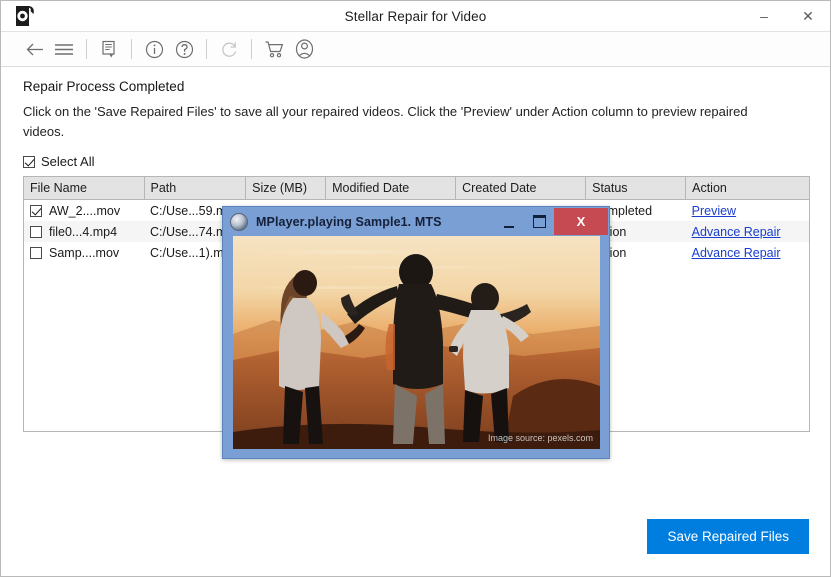 The image size is (831, 577). I want to click on cell-file-name: file0...4.mp4, so click(84, 231).